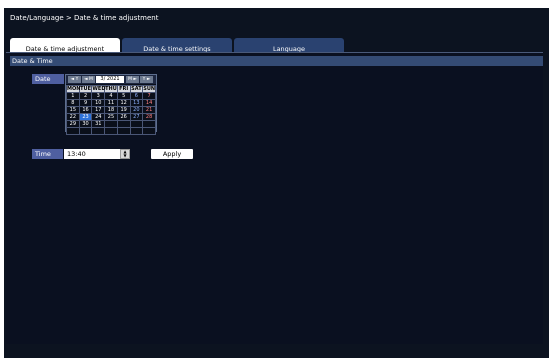  What do you see at coordinates (136, 110) in the screenshot?
I see `calendar-day: 20` at bounding box center [136, 110].